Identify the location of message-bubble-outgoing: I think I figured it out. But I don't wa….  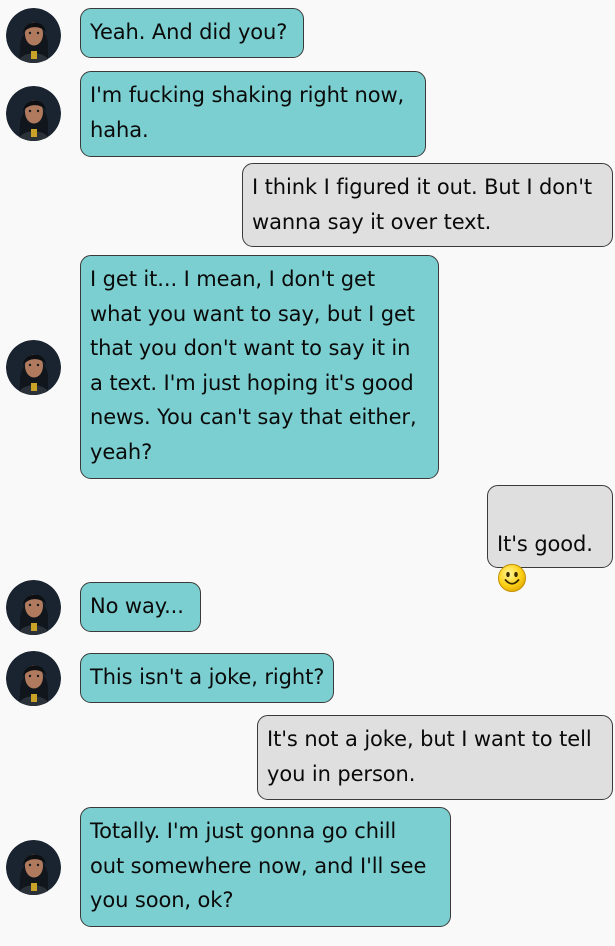
(427, 205).